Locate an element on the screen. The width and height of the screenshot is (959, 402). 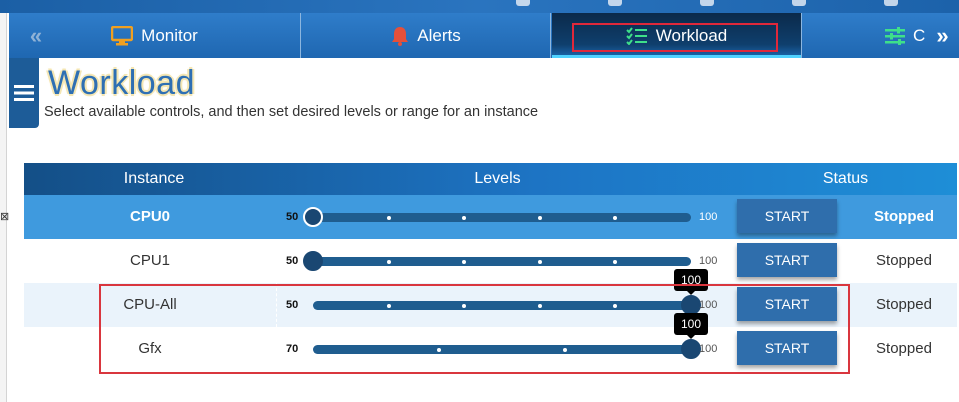
tab-alerts: Alerts is located at coordinates (426, 35).